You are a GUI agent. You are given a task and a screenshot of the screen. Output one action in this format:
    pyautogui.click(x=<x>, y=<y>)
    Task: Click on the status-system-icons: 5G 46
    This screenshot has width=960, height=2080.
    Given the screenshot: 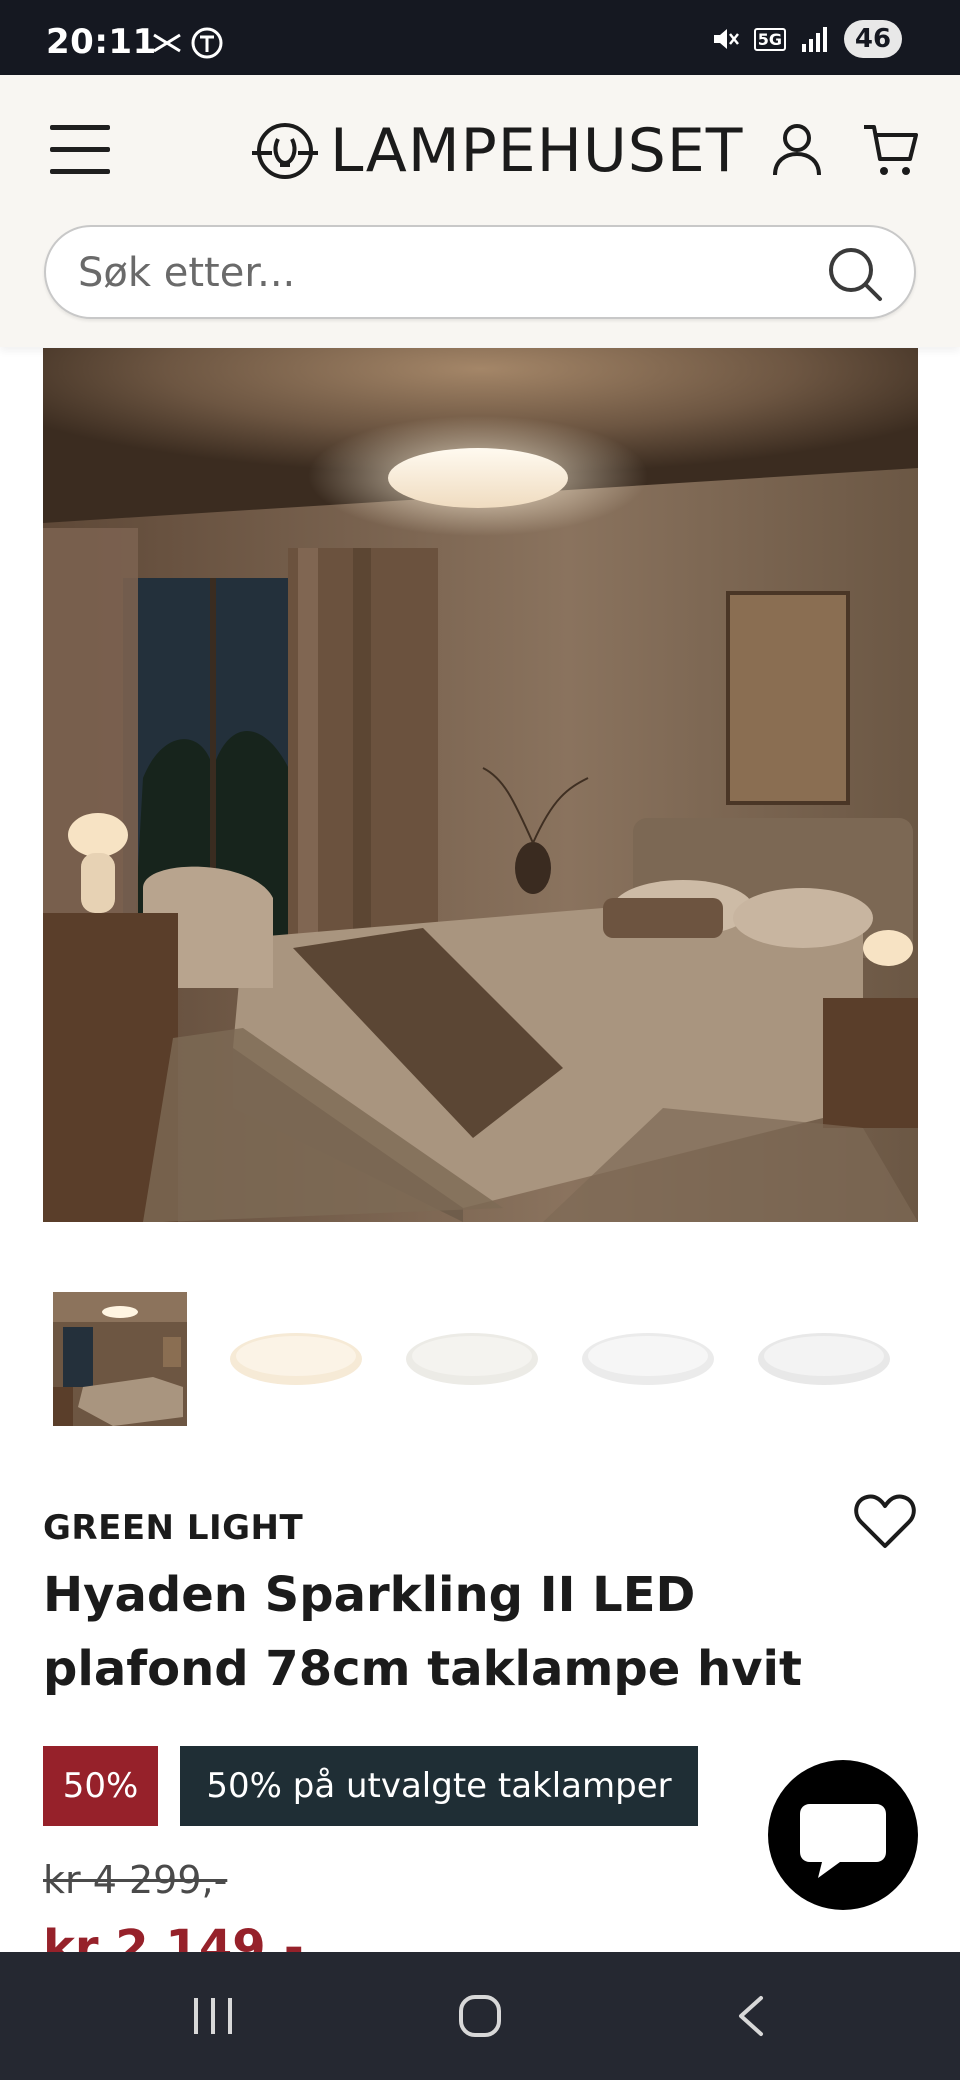 What is the action you would take?
    pyautogui.click(x=806, y=39)
    